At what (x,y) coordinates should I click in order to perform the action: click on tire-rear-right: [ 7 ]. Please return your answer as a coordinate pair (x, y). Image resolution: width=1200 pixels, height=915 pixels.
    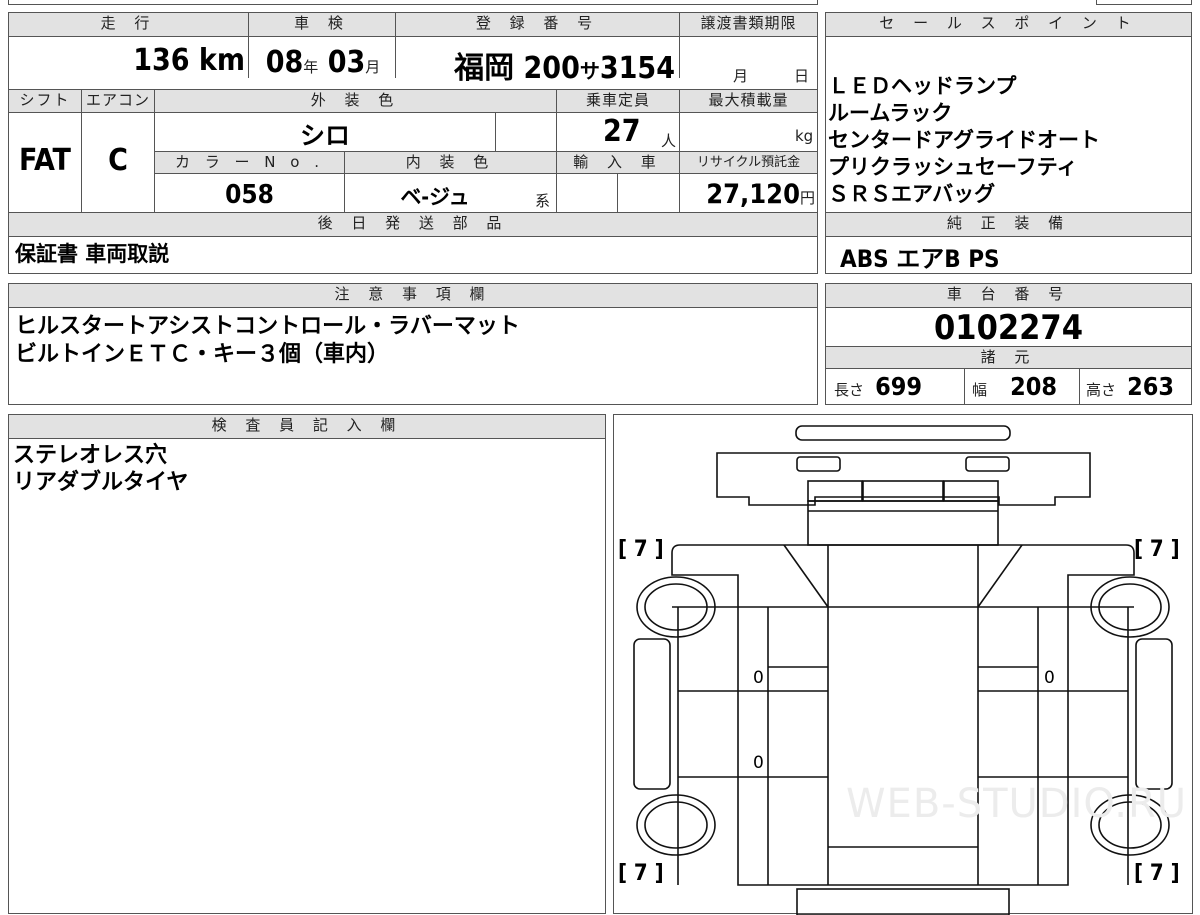
    Looking at the image, I should click on (1157, 873).